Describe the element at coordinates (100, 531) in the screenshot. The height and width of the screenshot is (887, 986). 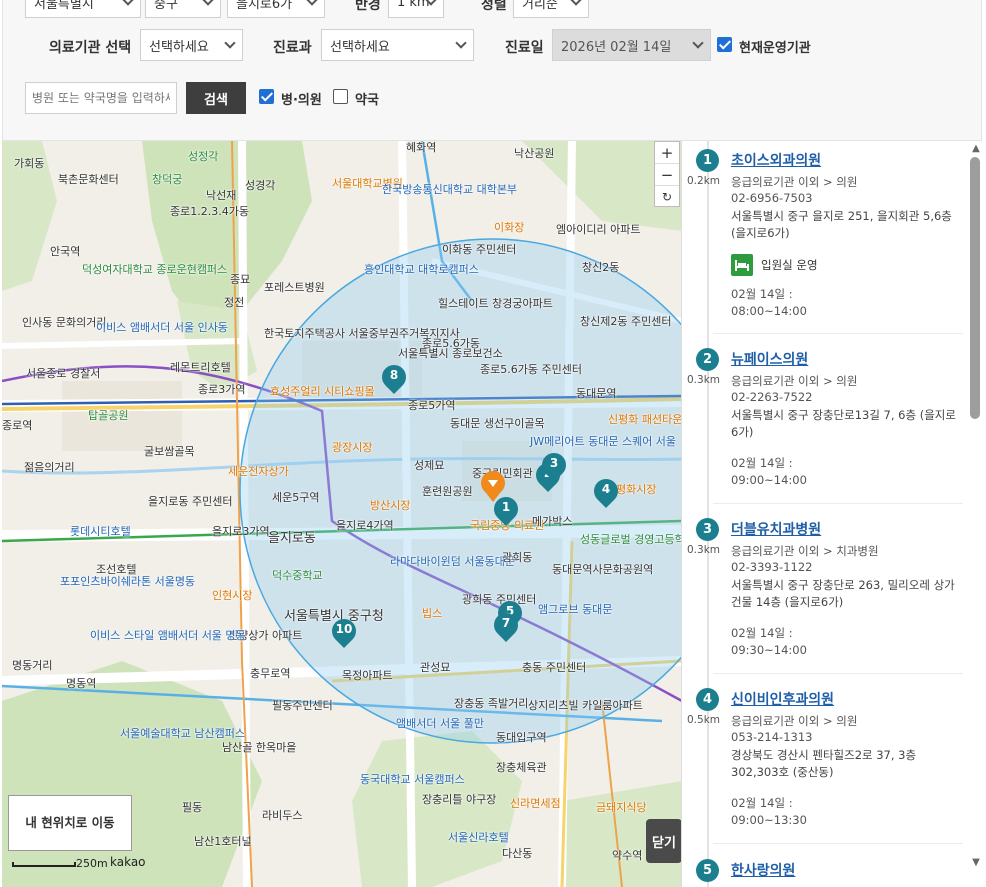
I see `map-label: 롯데시티호텔` at that location.